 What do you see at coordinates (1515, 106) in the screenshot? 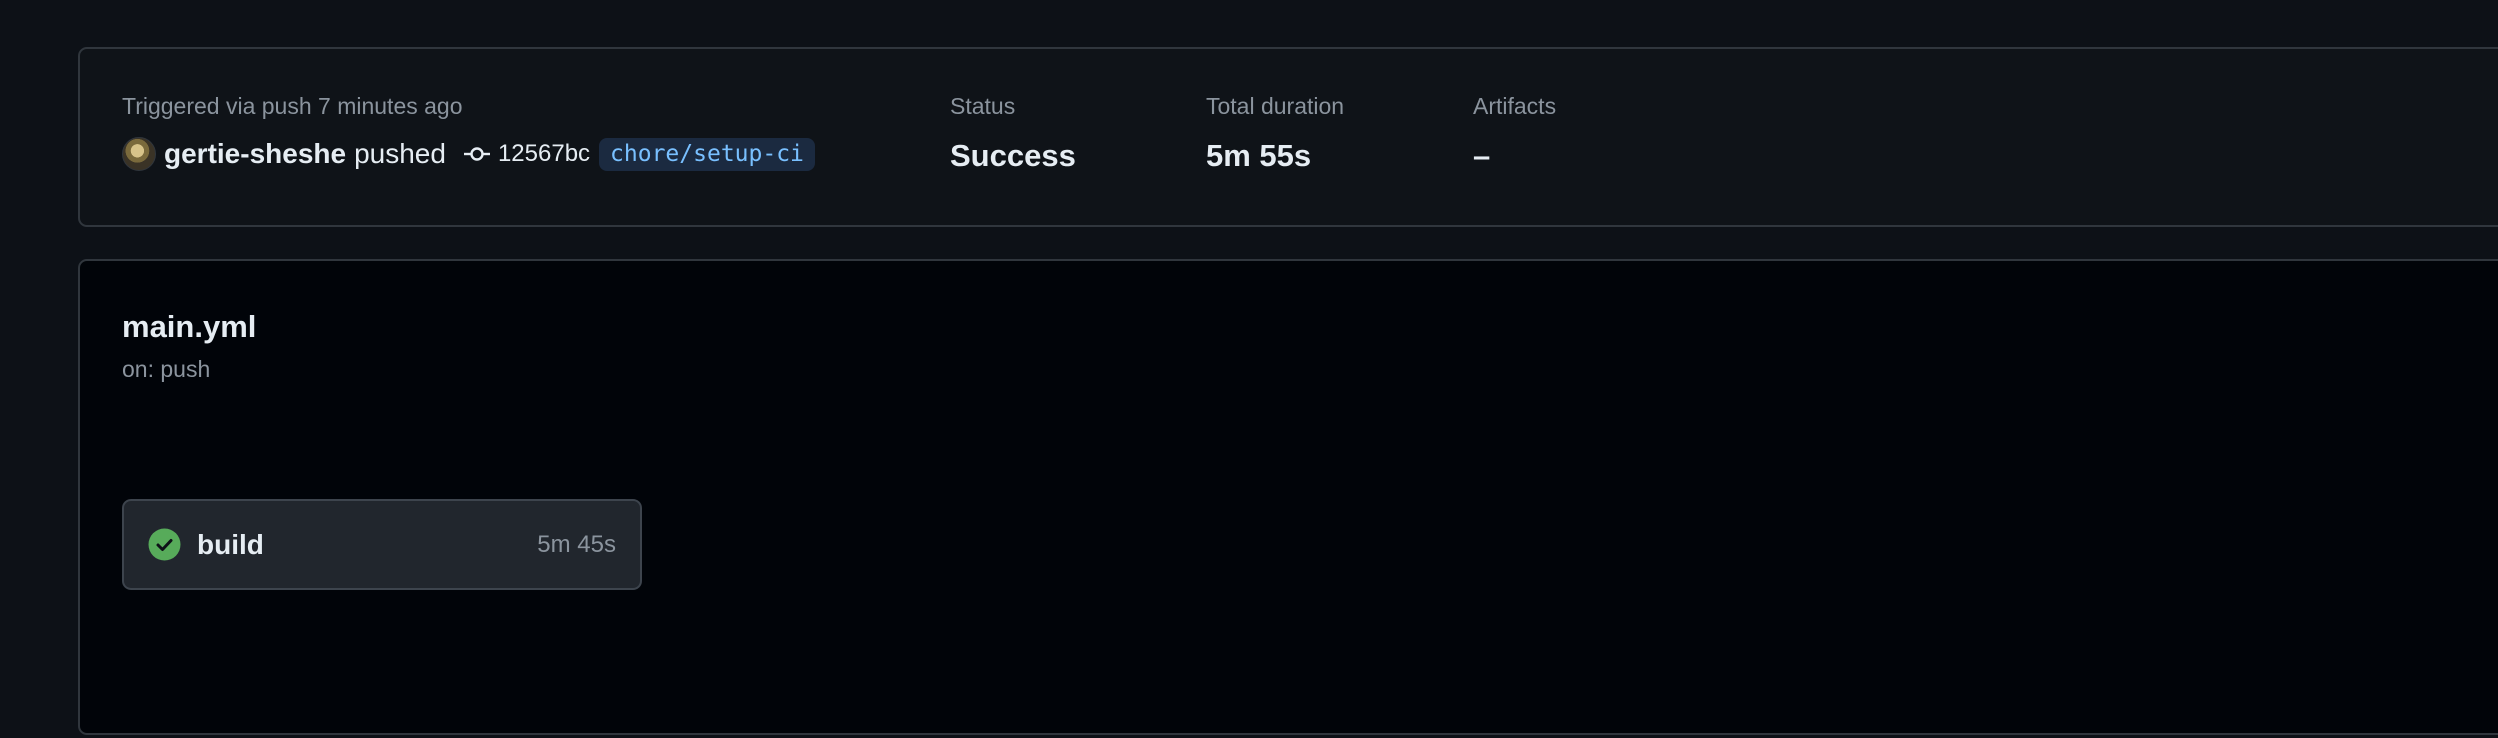
I see `artifacts-label: Artifacts` at bounding box center [1515, 106].